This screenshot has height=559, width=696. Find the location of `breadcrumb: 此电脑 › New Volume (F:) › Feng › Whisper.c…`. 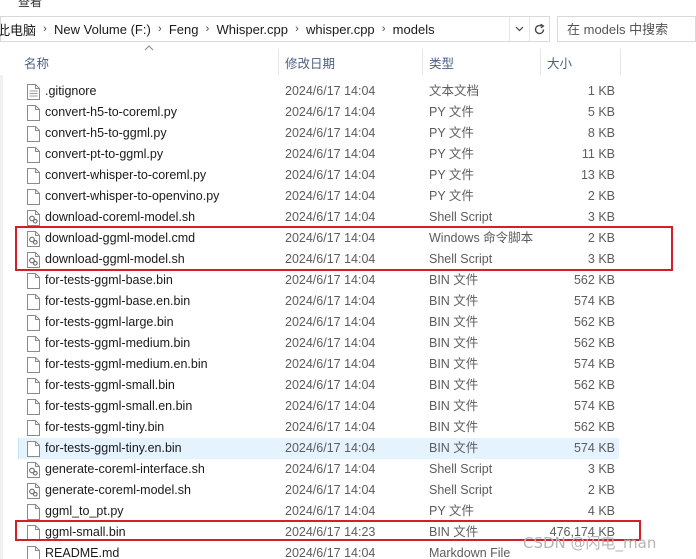

breadcrumb: 此电脑 › New Volume (F:) › Feng › Whisper.c… is located at coordinates (217, 29).